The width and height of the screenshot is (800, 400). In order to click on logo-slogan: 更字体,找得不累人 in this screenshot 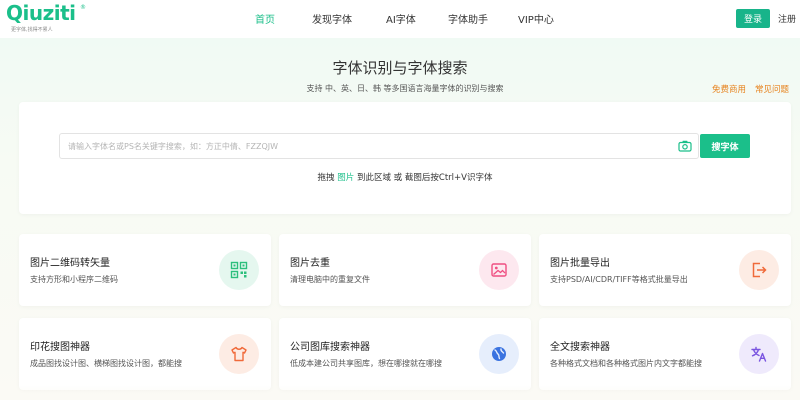, I will do `click(32, 30)`.